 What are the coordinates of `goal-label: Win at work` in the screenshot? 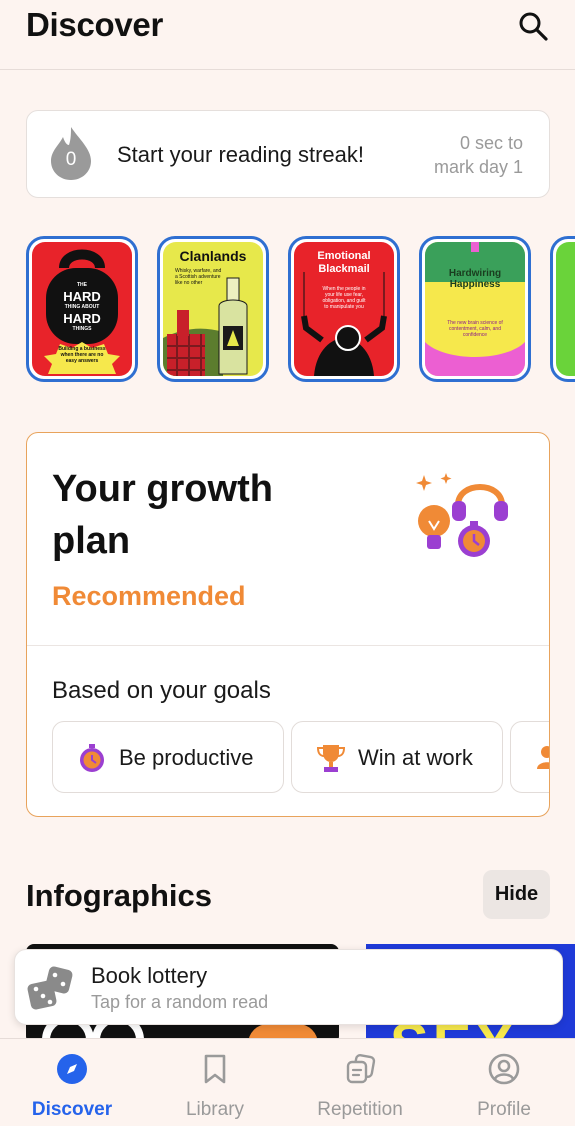 It's located at (415, 757).